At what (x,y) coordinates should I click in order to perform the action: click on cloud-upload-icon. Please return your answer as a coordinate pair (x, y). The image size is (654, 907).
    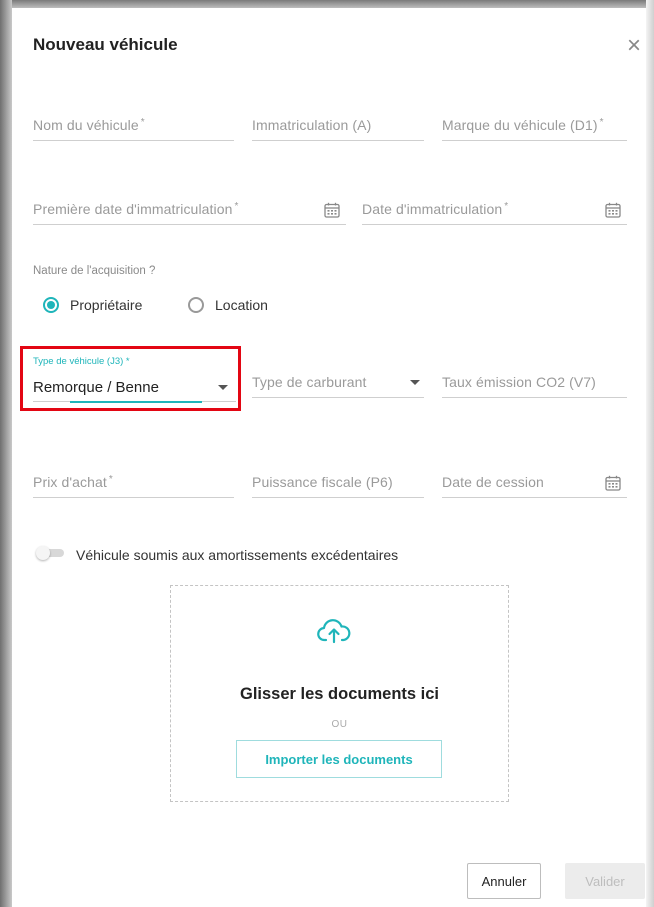
    Looking at the image, I should click on (334, 631).